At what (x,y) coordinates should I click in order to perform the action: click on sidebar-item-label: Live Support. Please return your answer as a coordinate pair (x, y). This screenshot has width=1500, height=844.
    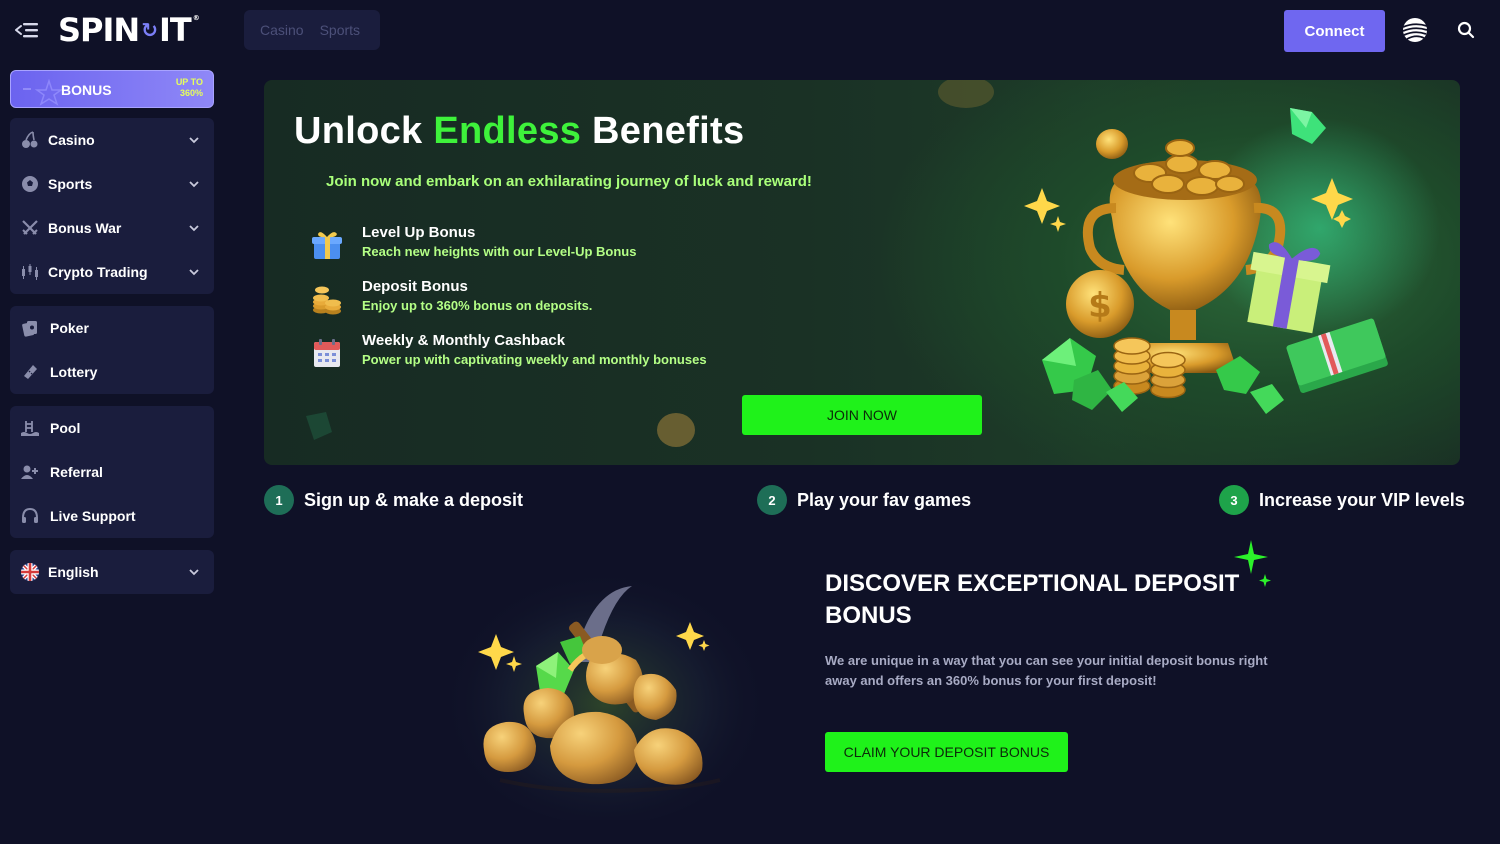
    Looking at the image, I should click on (93, 516).